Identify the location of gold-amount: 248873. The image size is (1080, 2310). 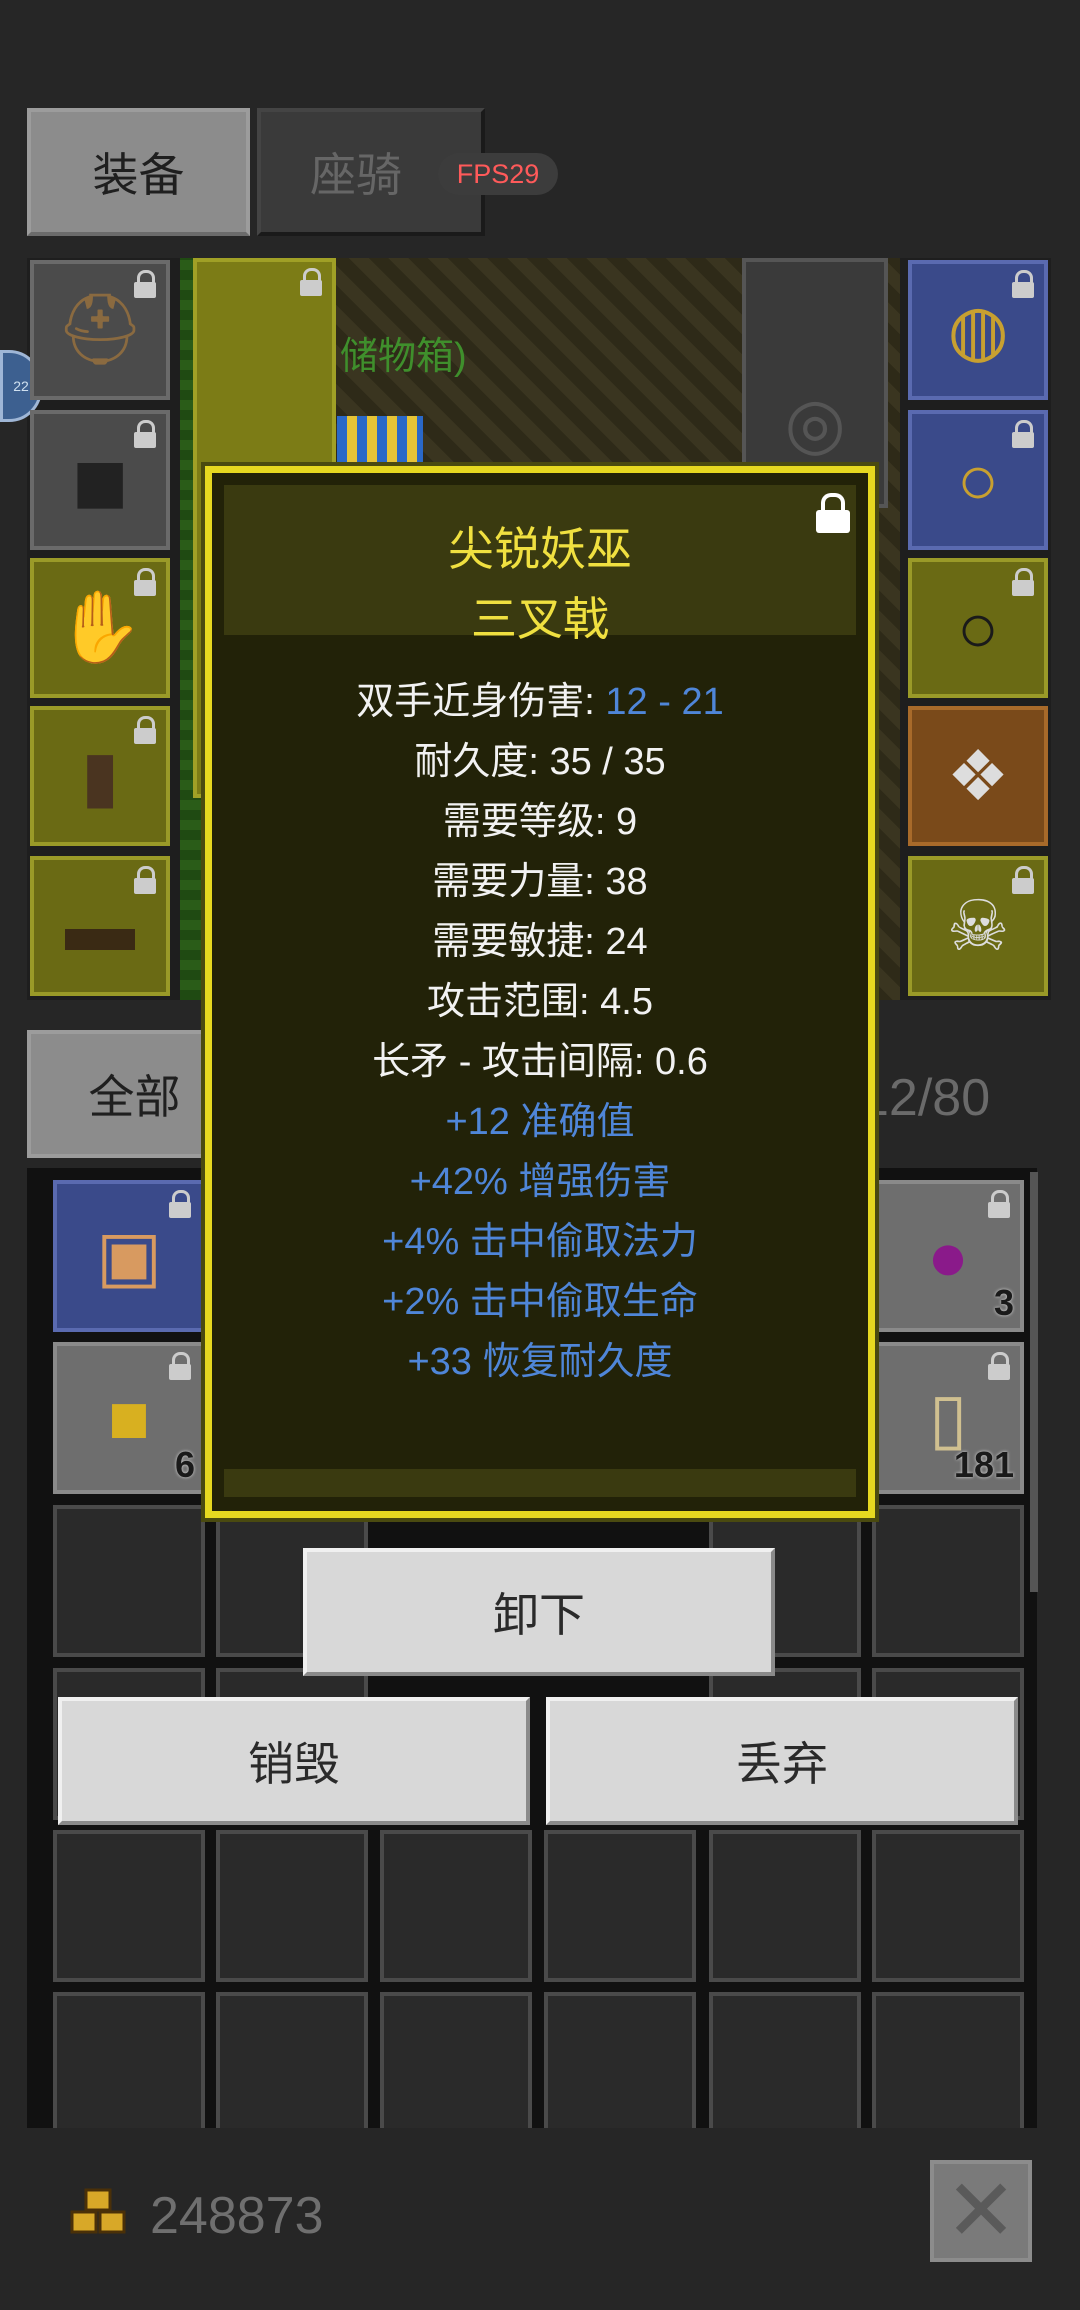
(237, 2216).